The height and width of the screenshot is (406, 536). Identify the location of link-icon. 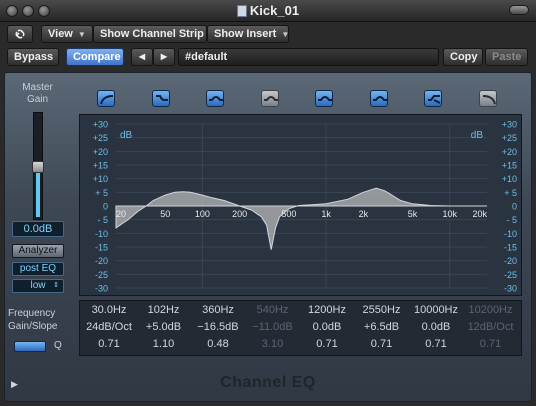
(20, 34).